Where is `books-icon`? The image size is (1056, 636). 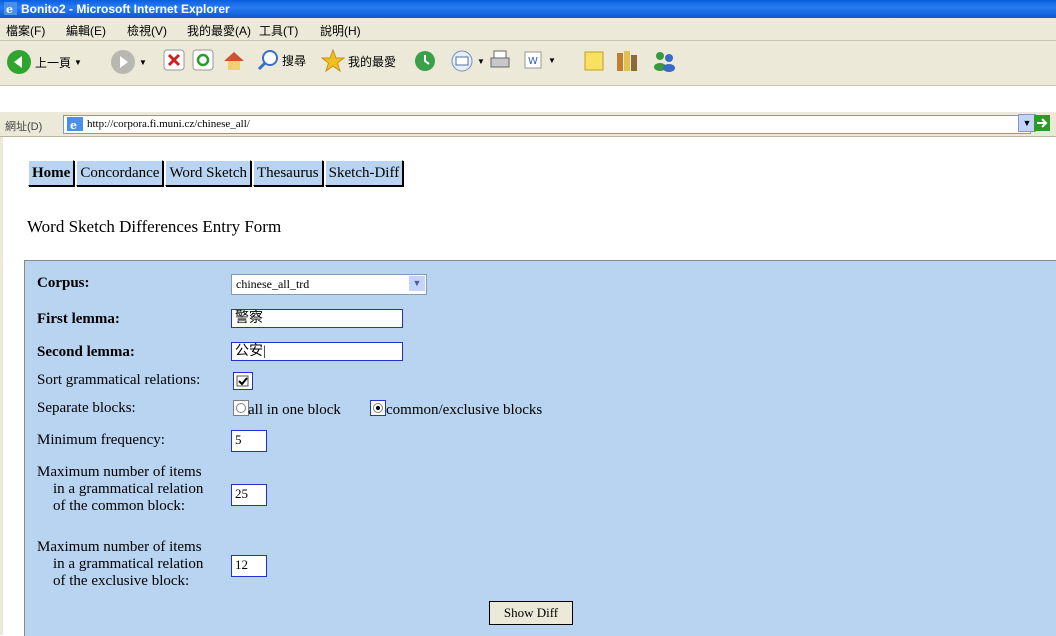 books-icon is located at coordinates (627, 61).